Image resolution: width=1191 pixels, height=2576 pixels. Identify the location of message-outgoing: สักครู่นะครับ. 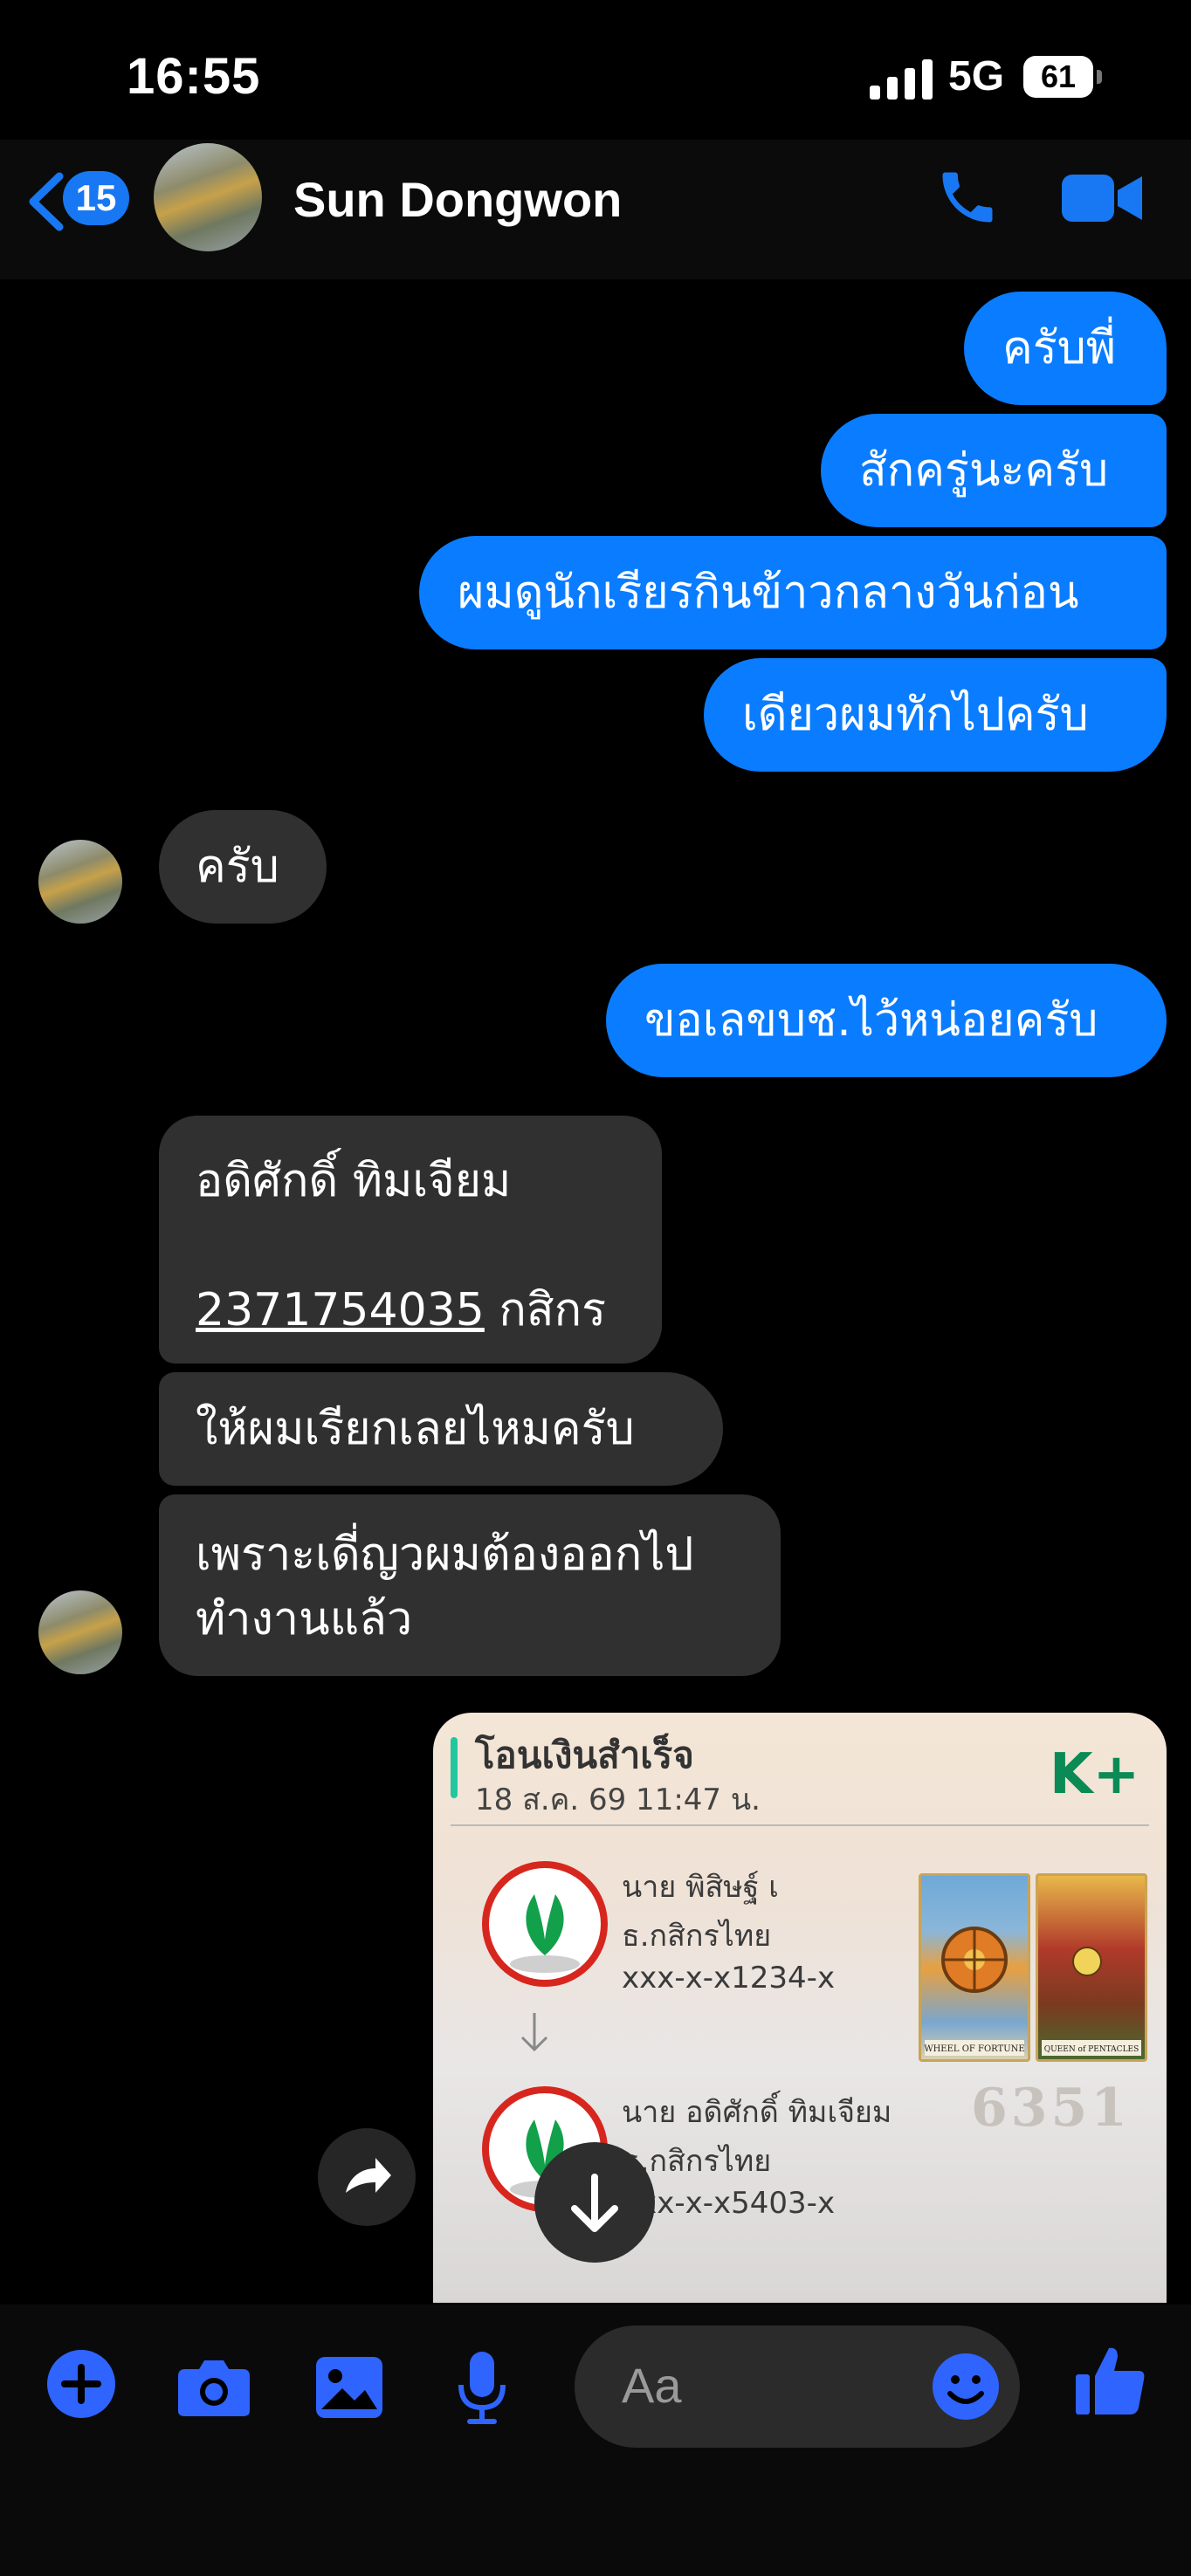
(994, 471).